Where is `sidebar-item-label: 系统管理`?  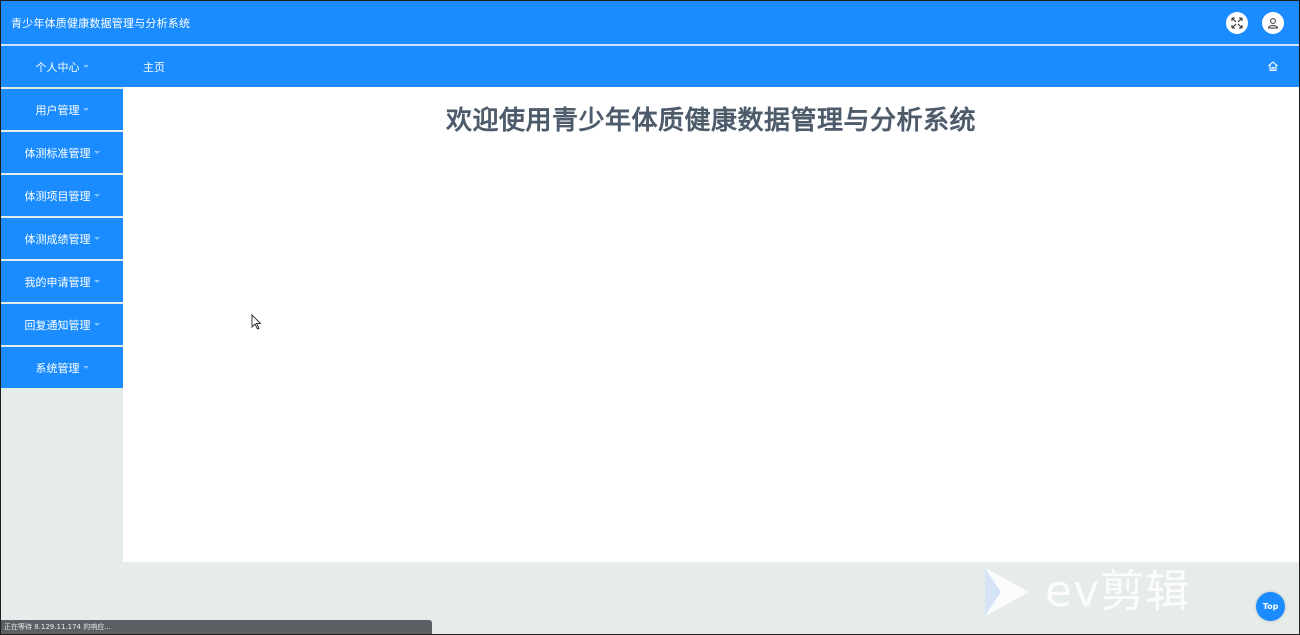
sidebar-item-label: 系统管理 is located at coordinates (57, 368).